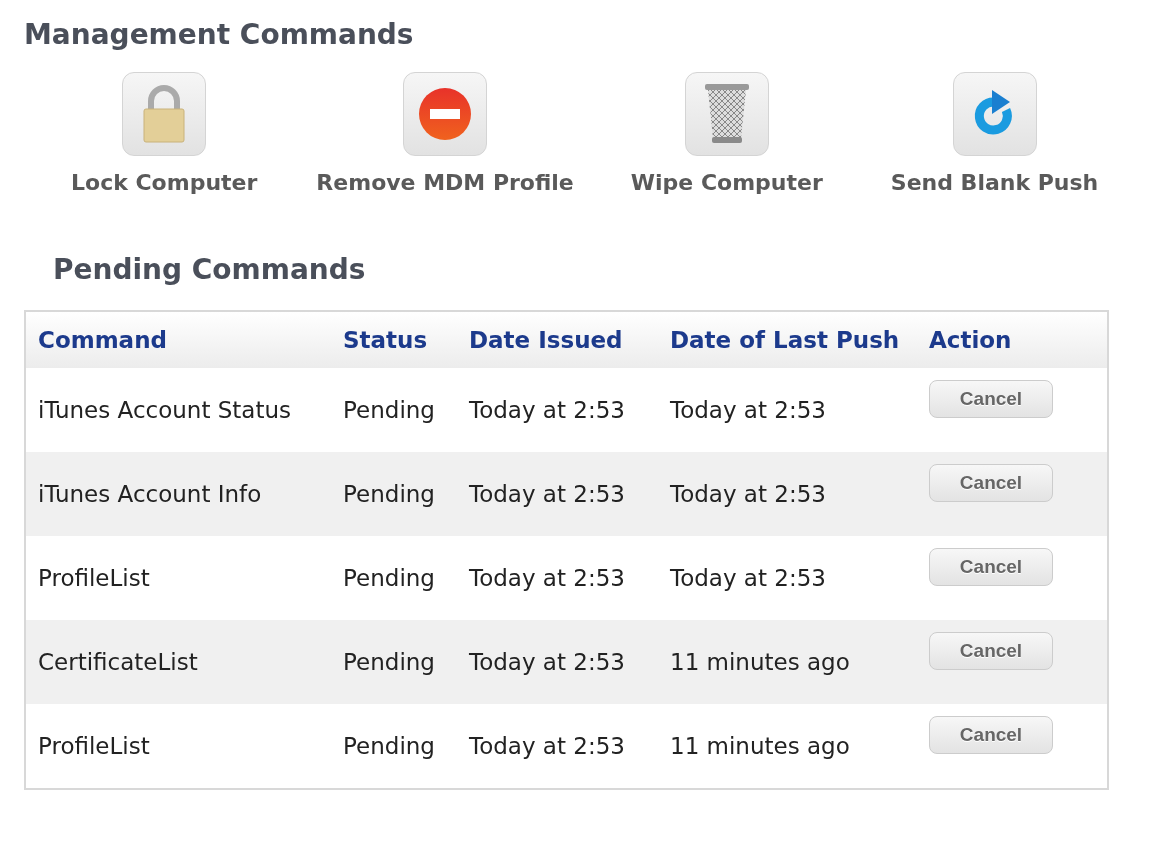 Image resolution: width=1170 pixels, height=860 pixels. What do you see at coordinates (118, 662) in the screenshot?
I see `table-cell-text: CertificateList` at bounding box center [118, 662].